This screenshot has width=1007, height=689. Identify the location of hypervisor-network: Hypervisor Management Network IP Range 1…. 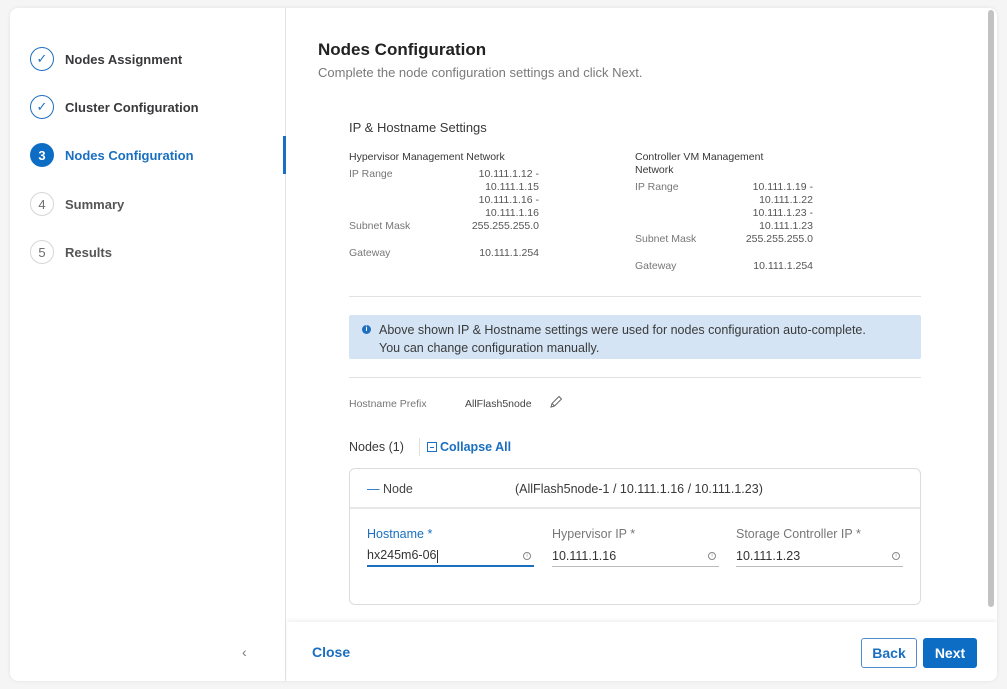
(444, 205).